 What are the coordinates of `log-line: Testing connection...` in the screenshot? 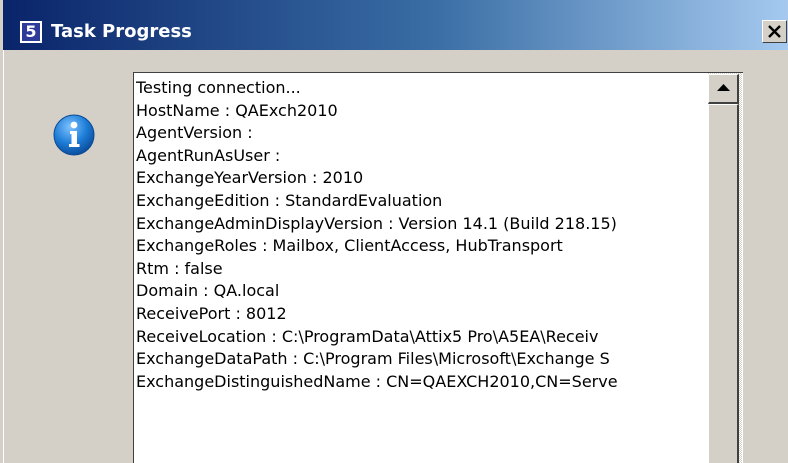 It's located at (218, 87).